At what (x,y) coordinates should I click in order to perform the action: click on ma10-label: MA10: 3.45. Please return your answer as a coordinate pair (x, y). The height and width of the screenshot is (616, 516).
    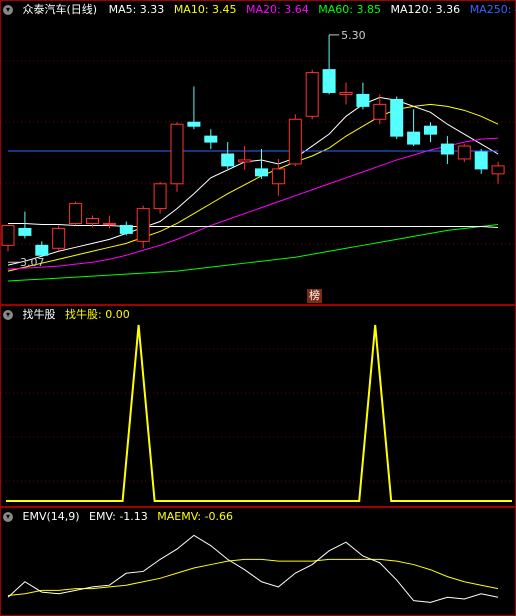
    Looking at the image, I should click on (205, 9).